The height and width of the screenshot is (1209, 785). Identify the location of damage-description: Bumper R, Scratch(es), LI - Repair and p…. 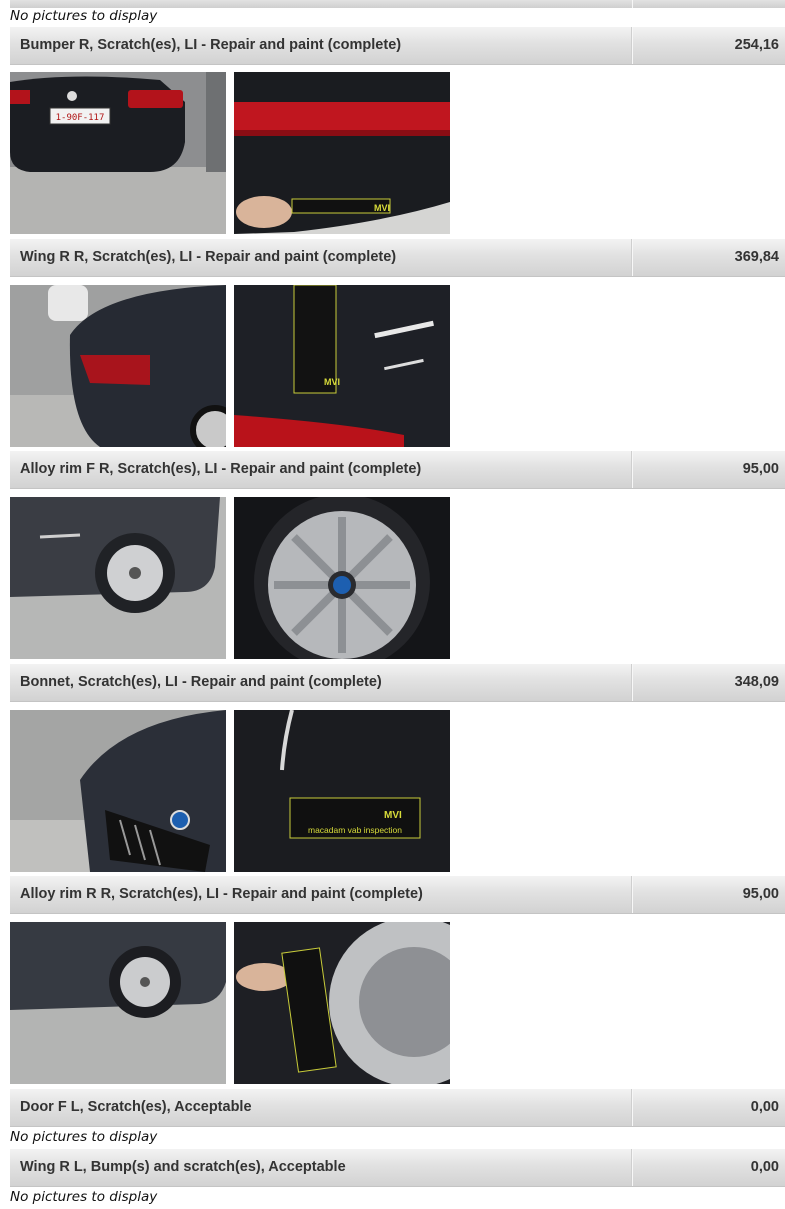
(211, 45).